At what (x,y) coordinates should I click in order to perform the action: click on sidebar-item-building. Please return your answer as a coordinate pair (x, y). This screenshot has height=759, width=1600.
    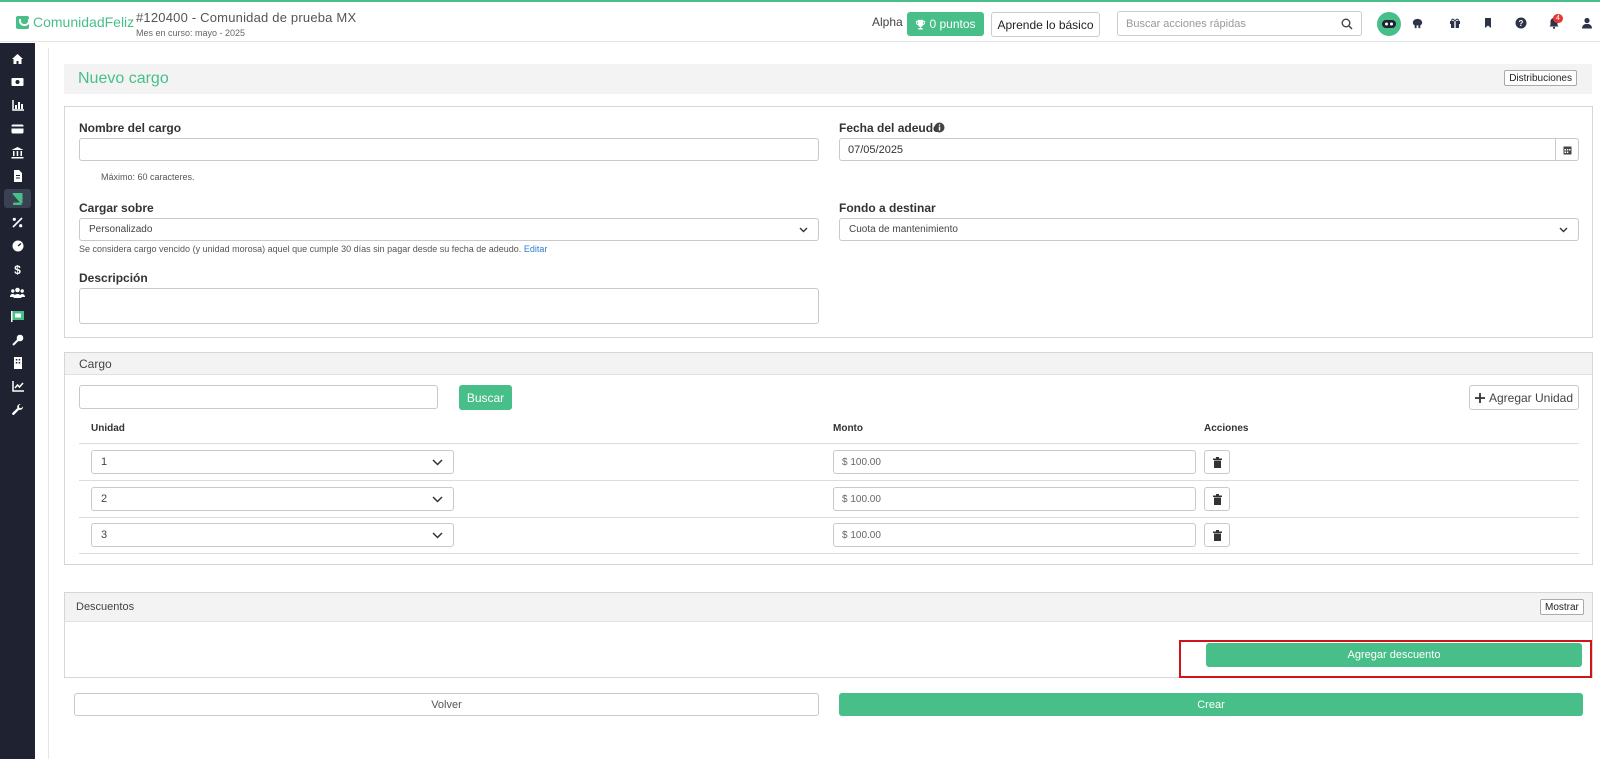
    Looking at the image, I should click on (17, 362).